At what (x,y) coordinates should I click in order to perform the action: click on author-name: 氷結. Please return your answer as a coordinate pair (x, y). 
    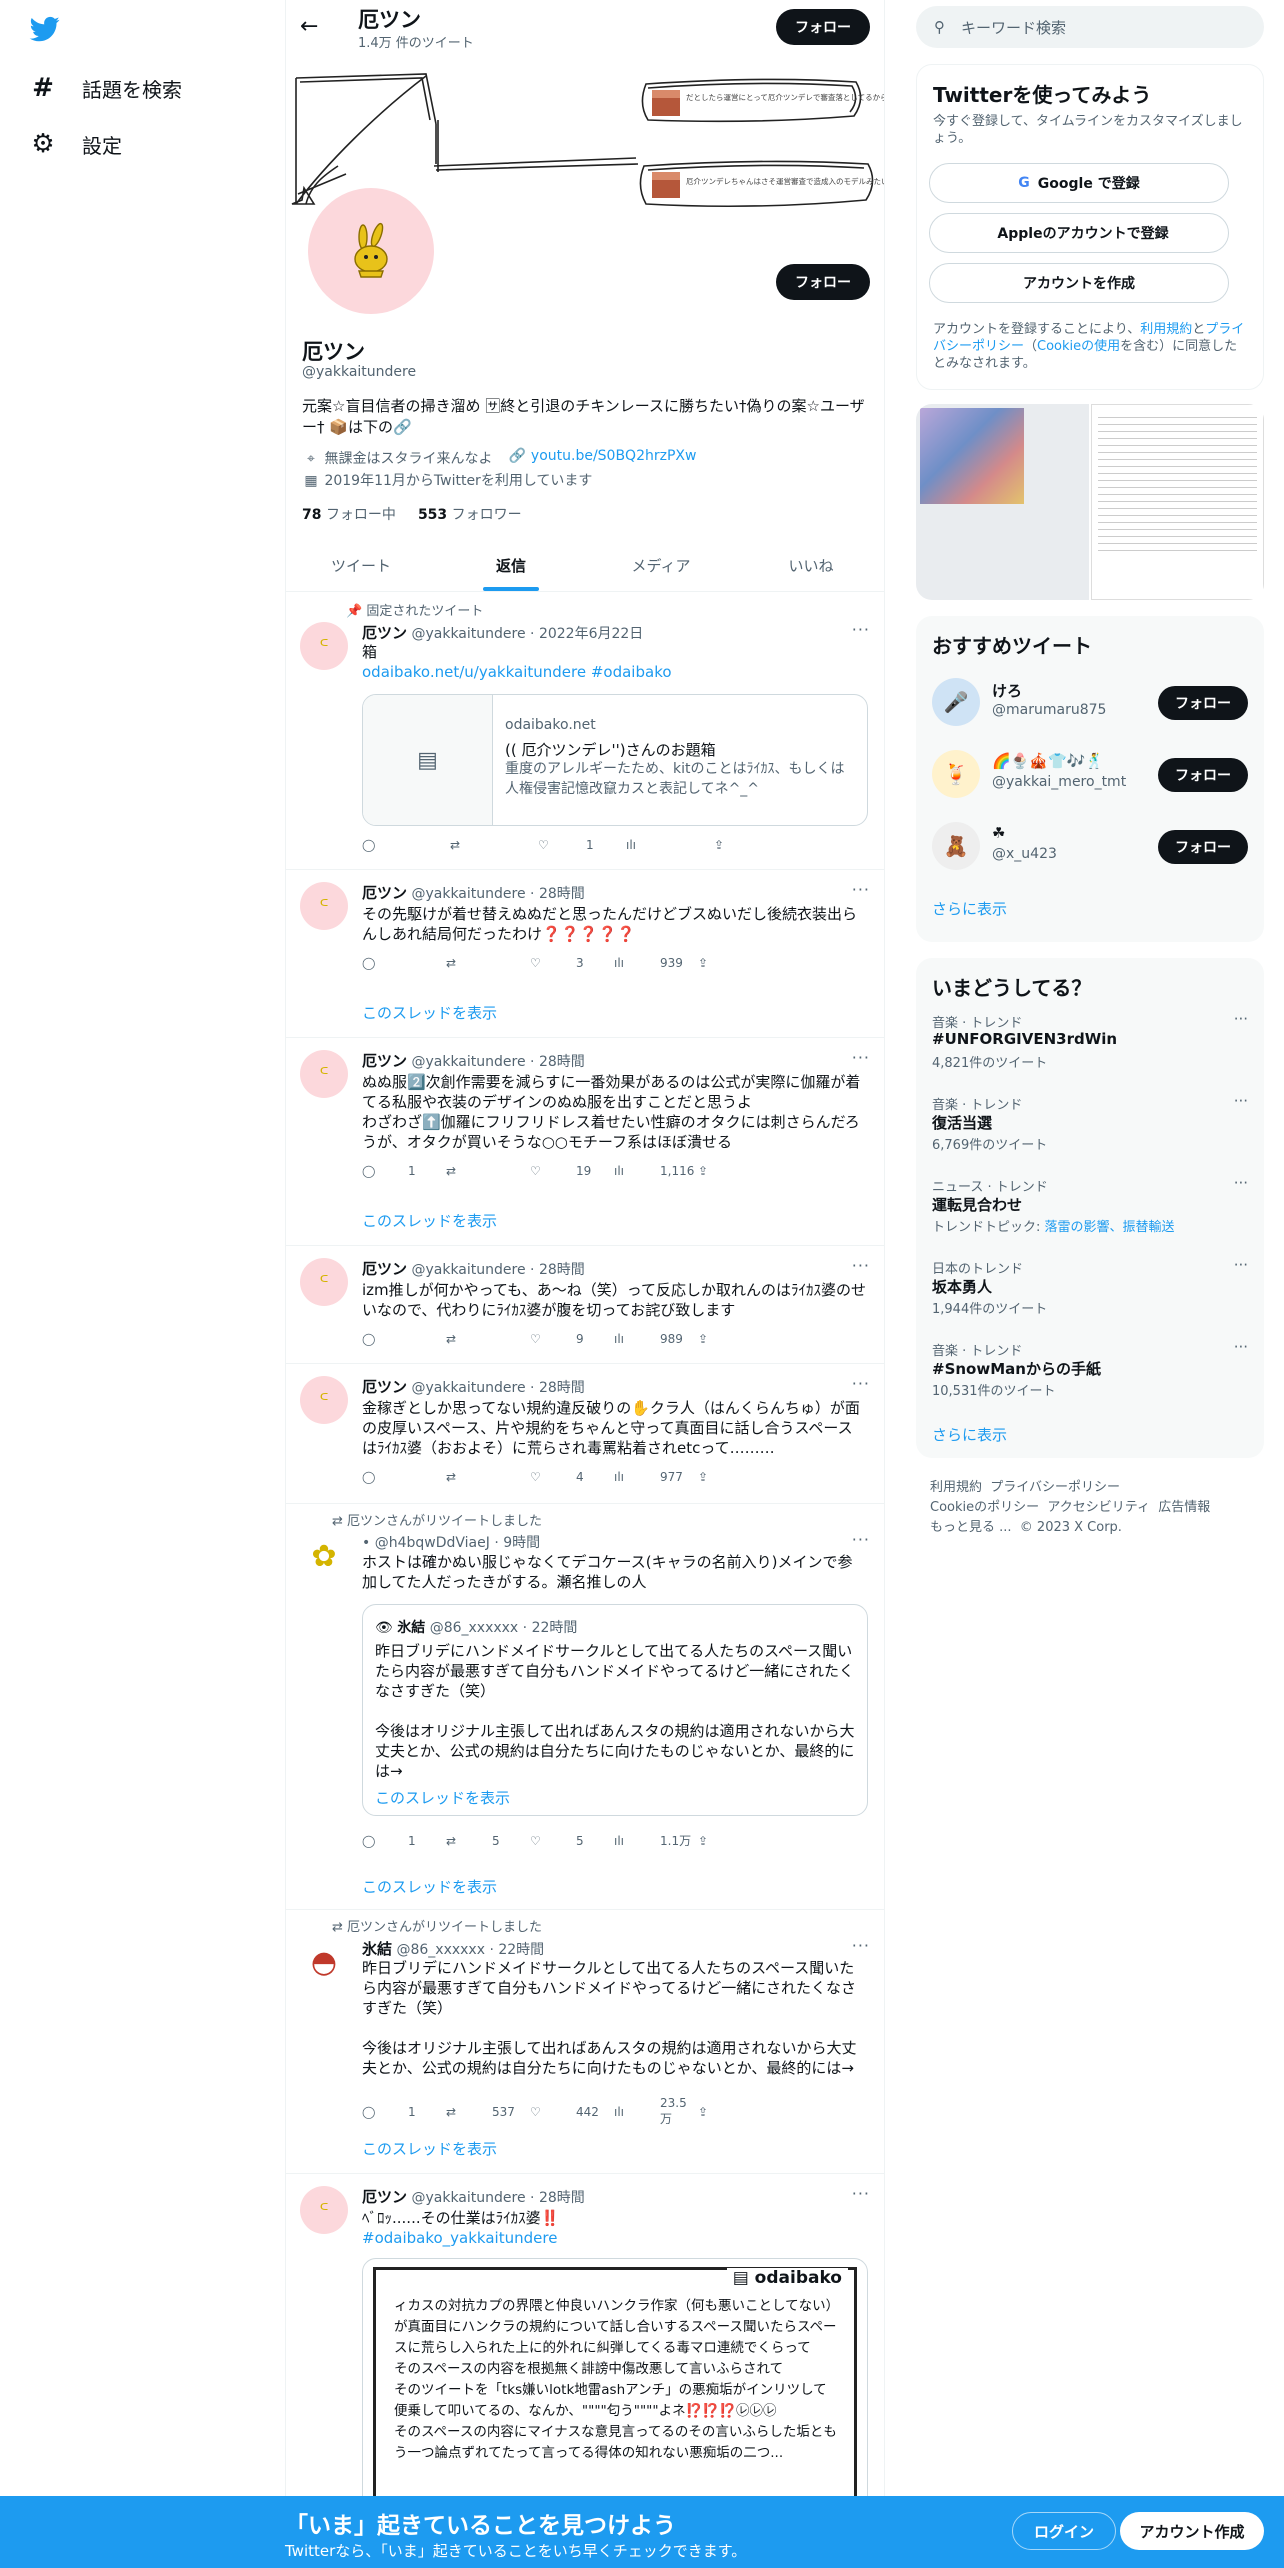
    Looking at the image, I should click on (377, 1949).